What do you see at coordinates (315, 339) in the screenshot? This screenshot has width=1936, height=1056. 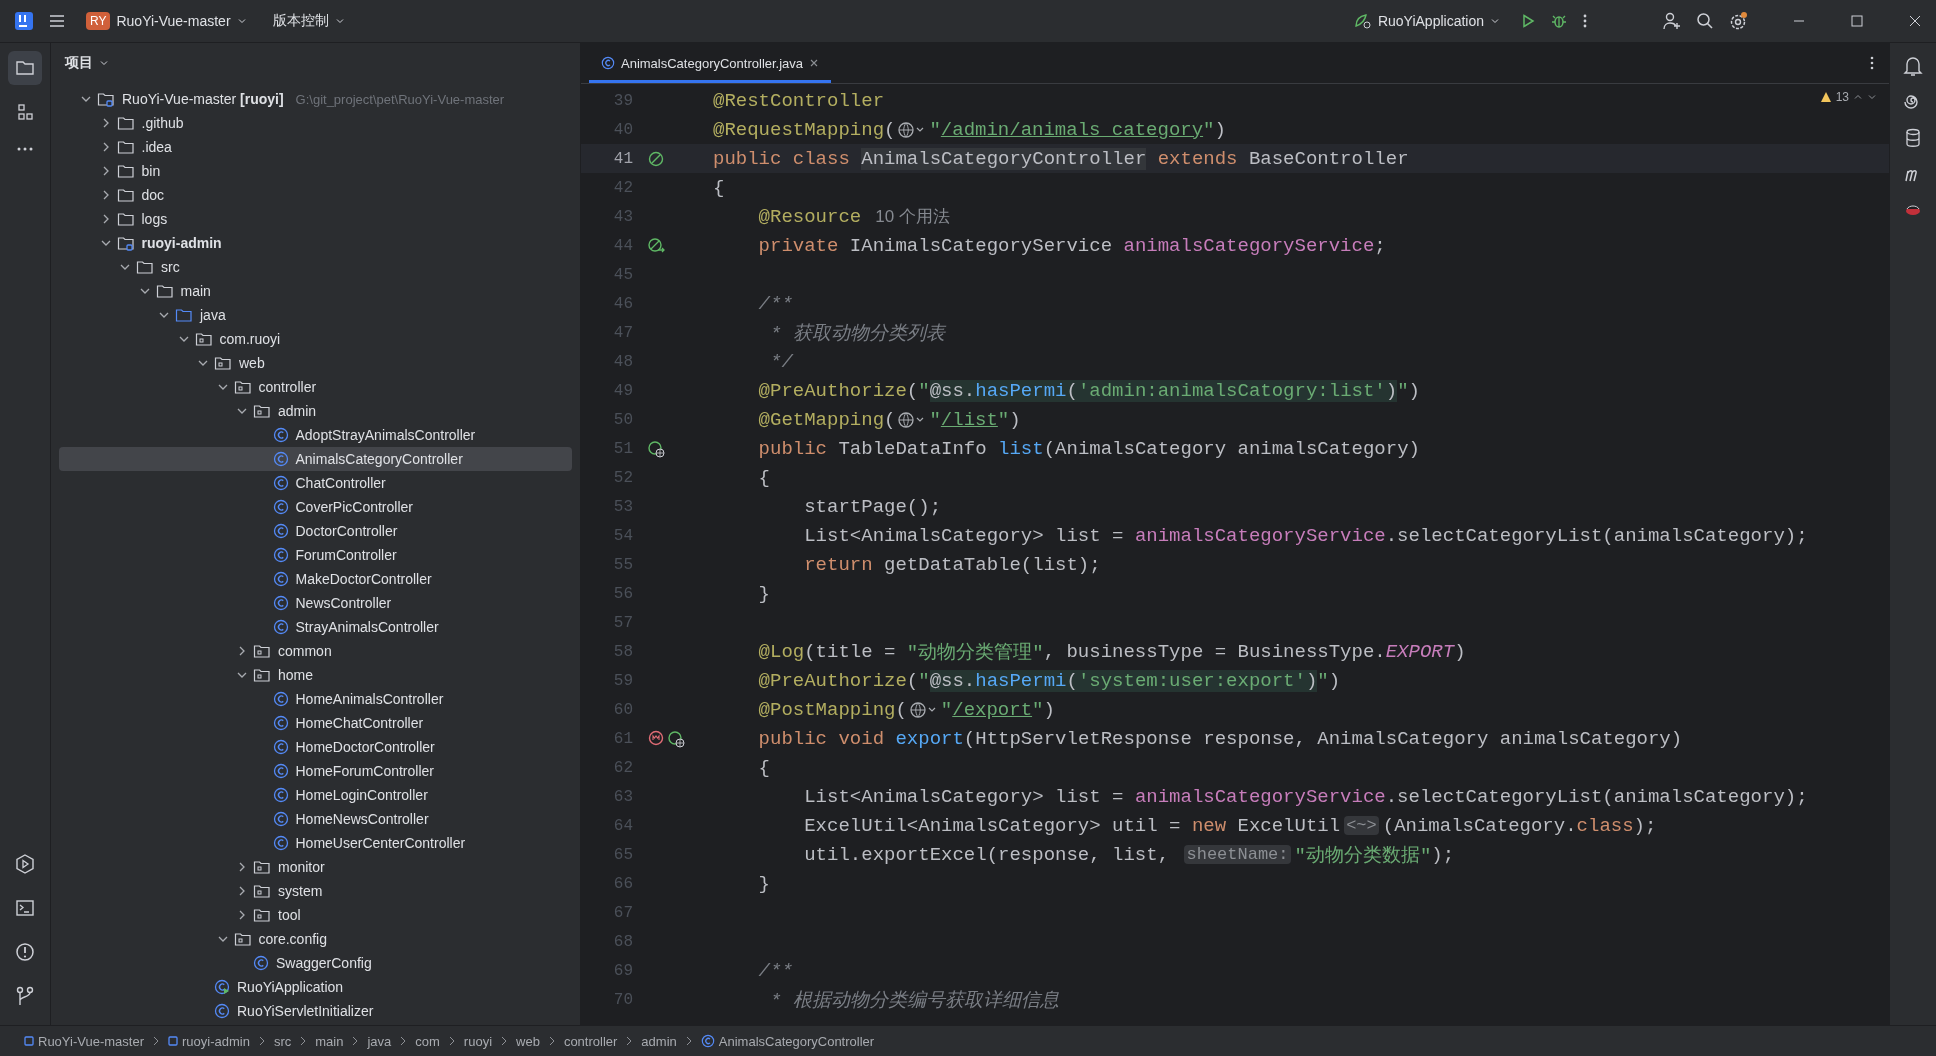 I see `tree-item: com.ruoyi` at bounding box center [315, 339].